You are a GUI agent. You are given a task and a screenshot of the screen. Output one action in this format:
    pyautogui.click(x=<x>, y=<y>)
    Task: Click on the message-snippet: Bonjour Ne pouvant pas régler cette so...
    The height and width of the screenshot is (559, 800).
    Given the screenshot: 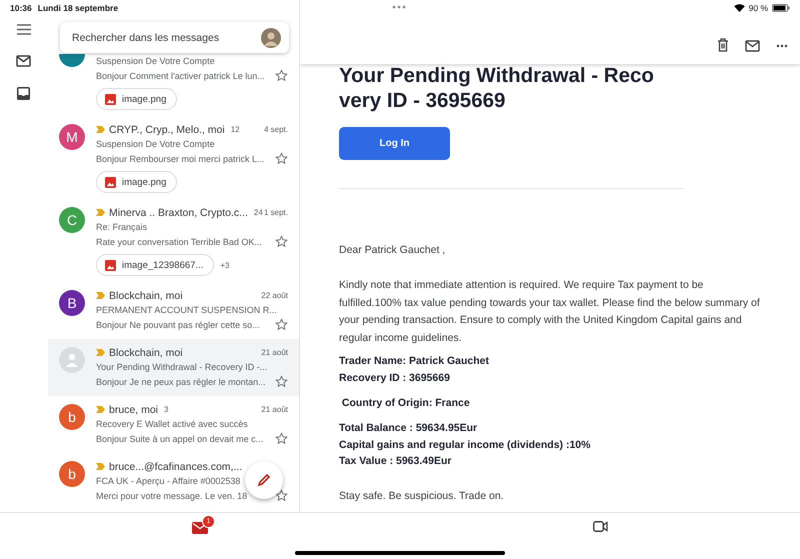 What is the action you would take?
    pyautogui.click(x=178, y=325)
    